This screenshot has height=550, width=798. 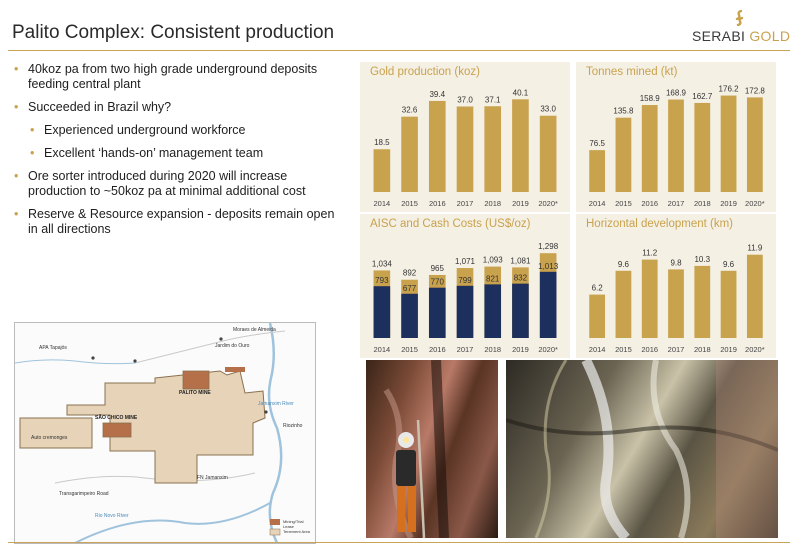 What do you see at coordinates (399, 542) in the screenshot?
I see `footer-divider` at bounding box center [399, 542].